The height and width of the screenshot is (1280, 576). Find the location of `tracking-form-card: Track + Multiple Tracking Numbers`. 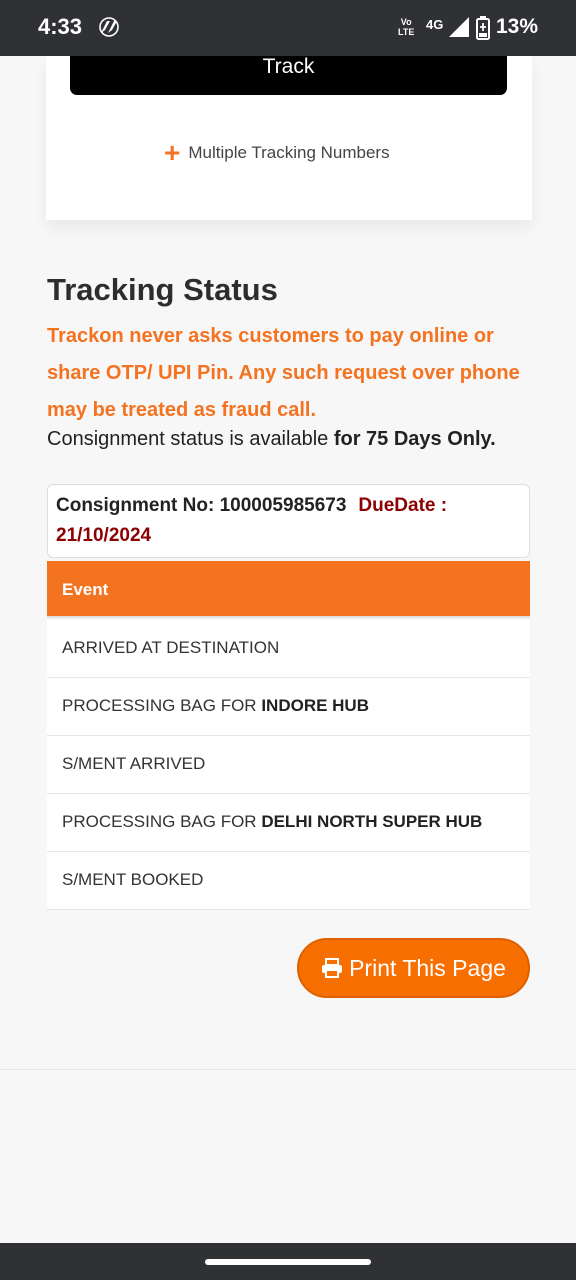

tracking-form-card: Track + Multiple Tracking Numbers is located at coordinates (289, 138).